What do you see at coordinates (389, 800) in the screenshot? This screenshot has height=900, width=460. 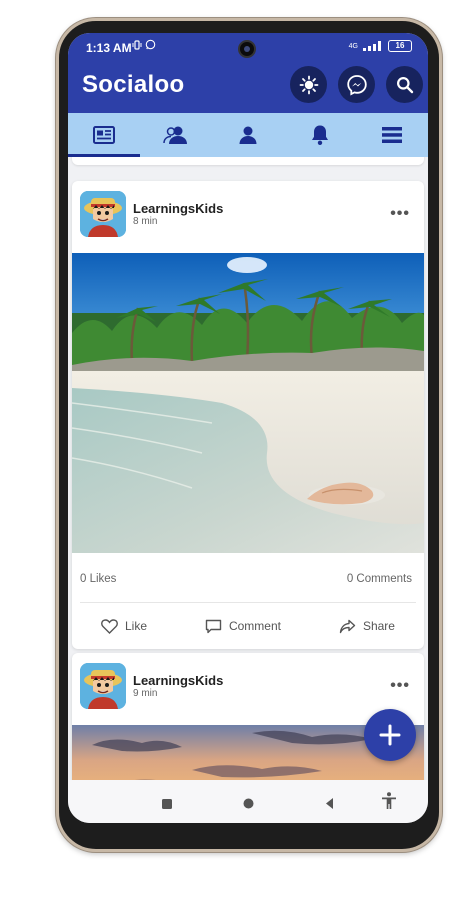 I see `accessibility-icon` at bounding box center [389, 800].